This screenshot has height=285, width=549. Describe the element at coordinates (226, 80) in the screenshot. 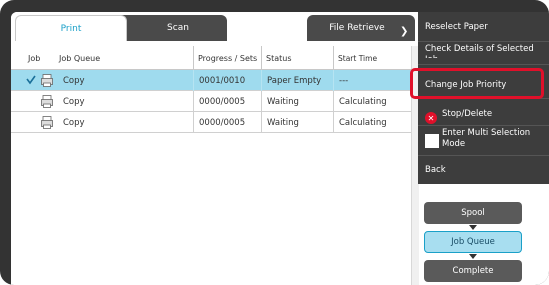

I see `row-progress: 0001/0010` at that location.